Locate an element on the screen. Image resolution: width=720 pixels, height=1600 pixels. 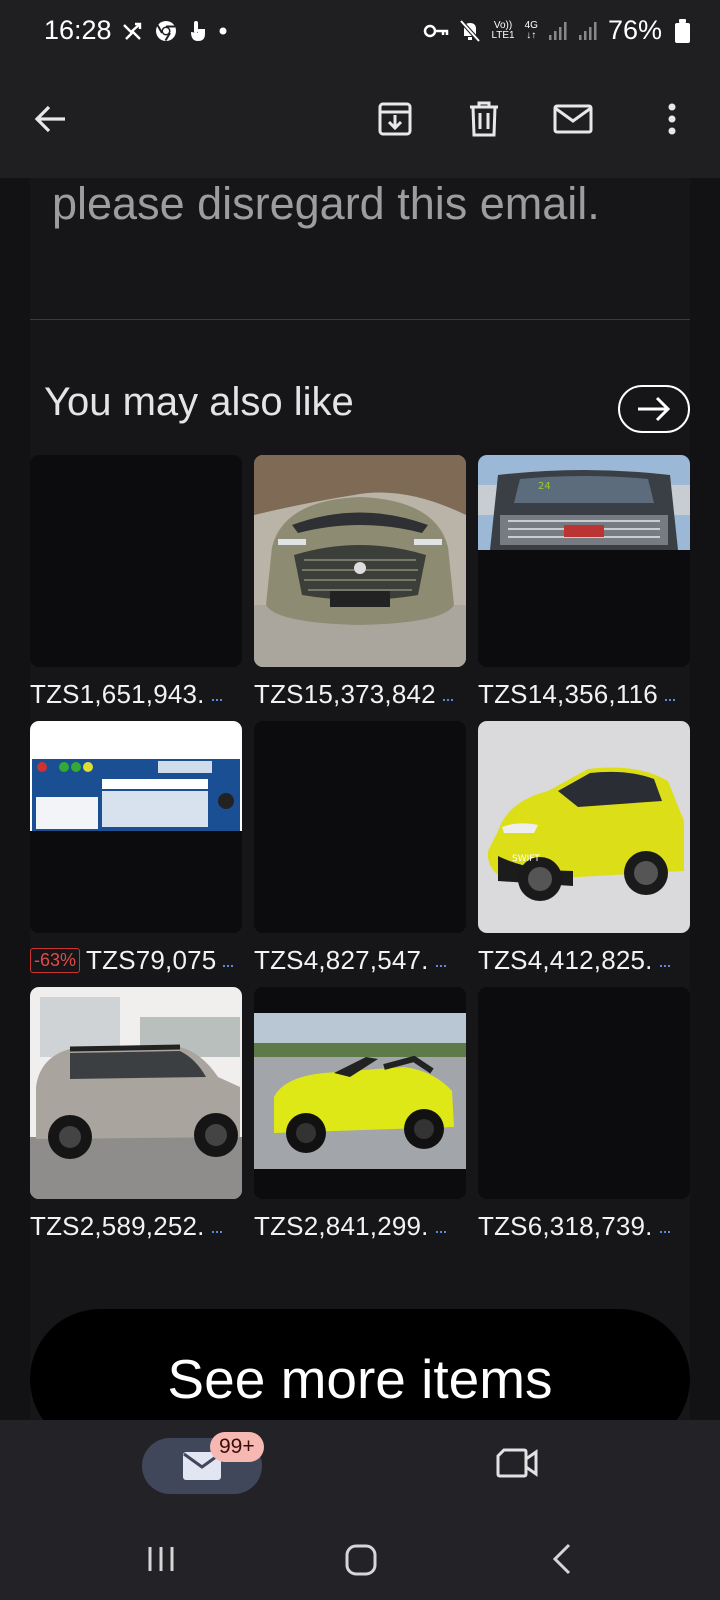
battery-percent: 76% is located at coordinates (634, 30).